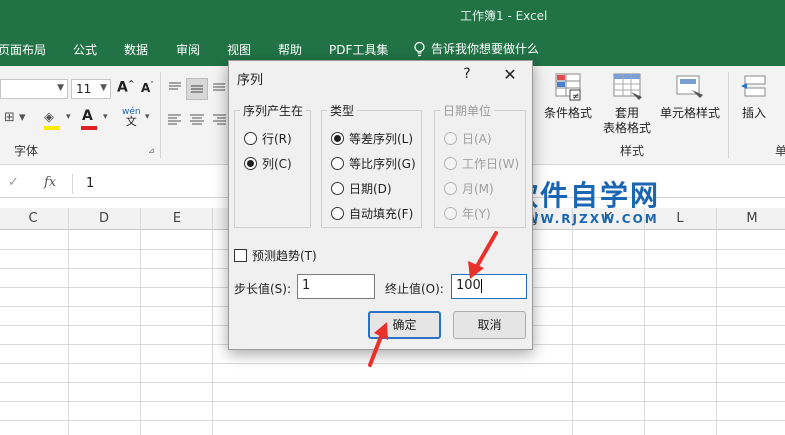 This screenshot has height=435, width=785. What do you see at coordinates (433, 299) in the screenshot?
I see `annotation-arrows` at bounding box center [433, 299].